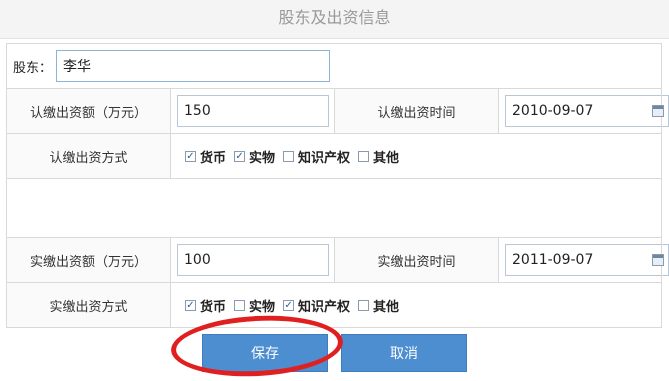 Image resolution: width=669 pixels, height=381 pixels. I want to click on subscribed-method-label: 认缴出资方式, so click(88, 156).